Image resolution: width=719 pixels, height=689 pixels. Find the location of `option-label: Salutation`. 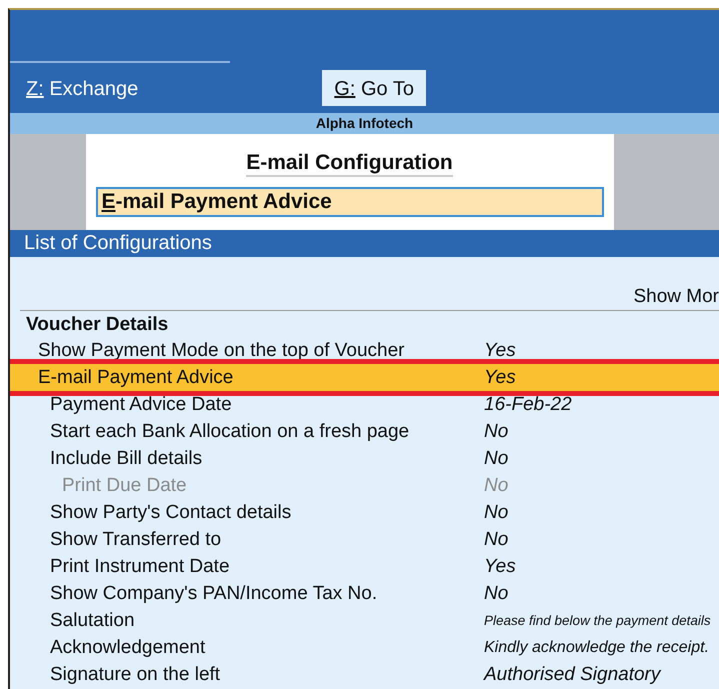

option-label: Salutation is located at coordinates (92, 621).